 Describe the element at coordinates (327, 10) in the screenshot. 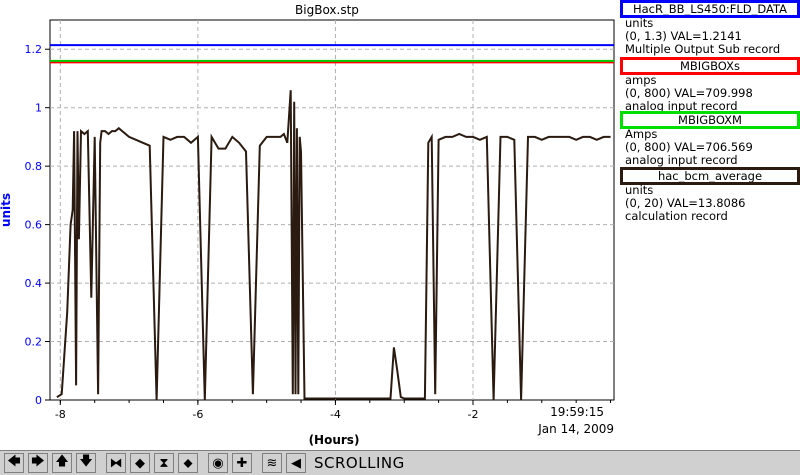

I see `chart-title: BigBox.stp` at that location.